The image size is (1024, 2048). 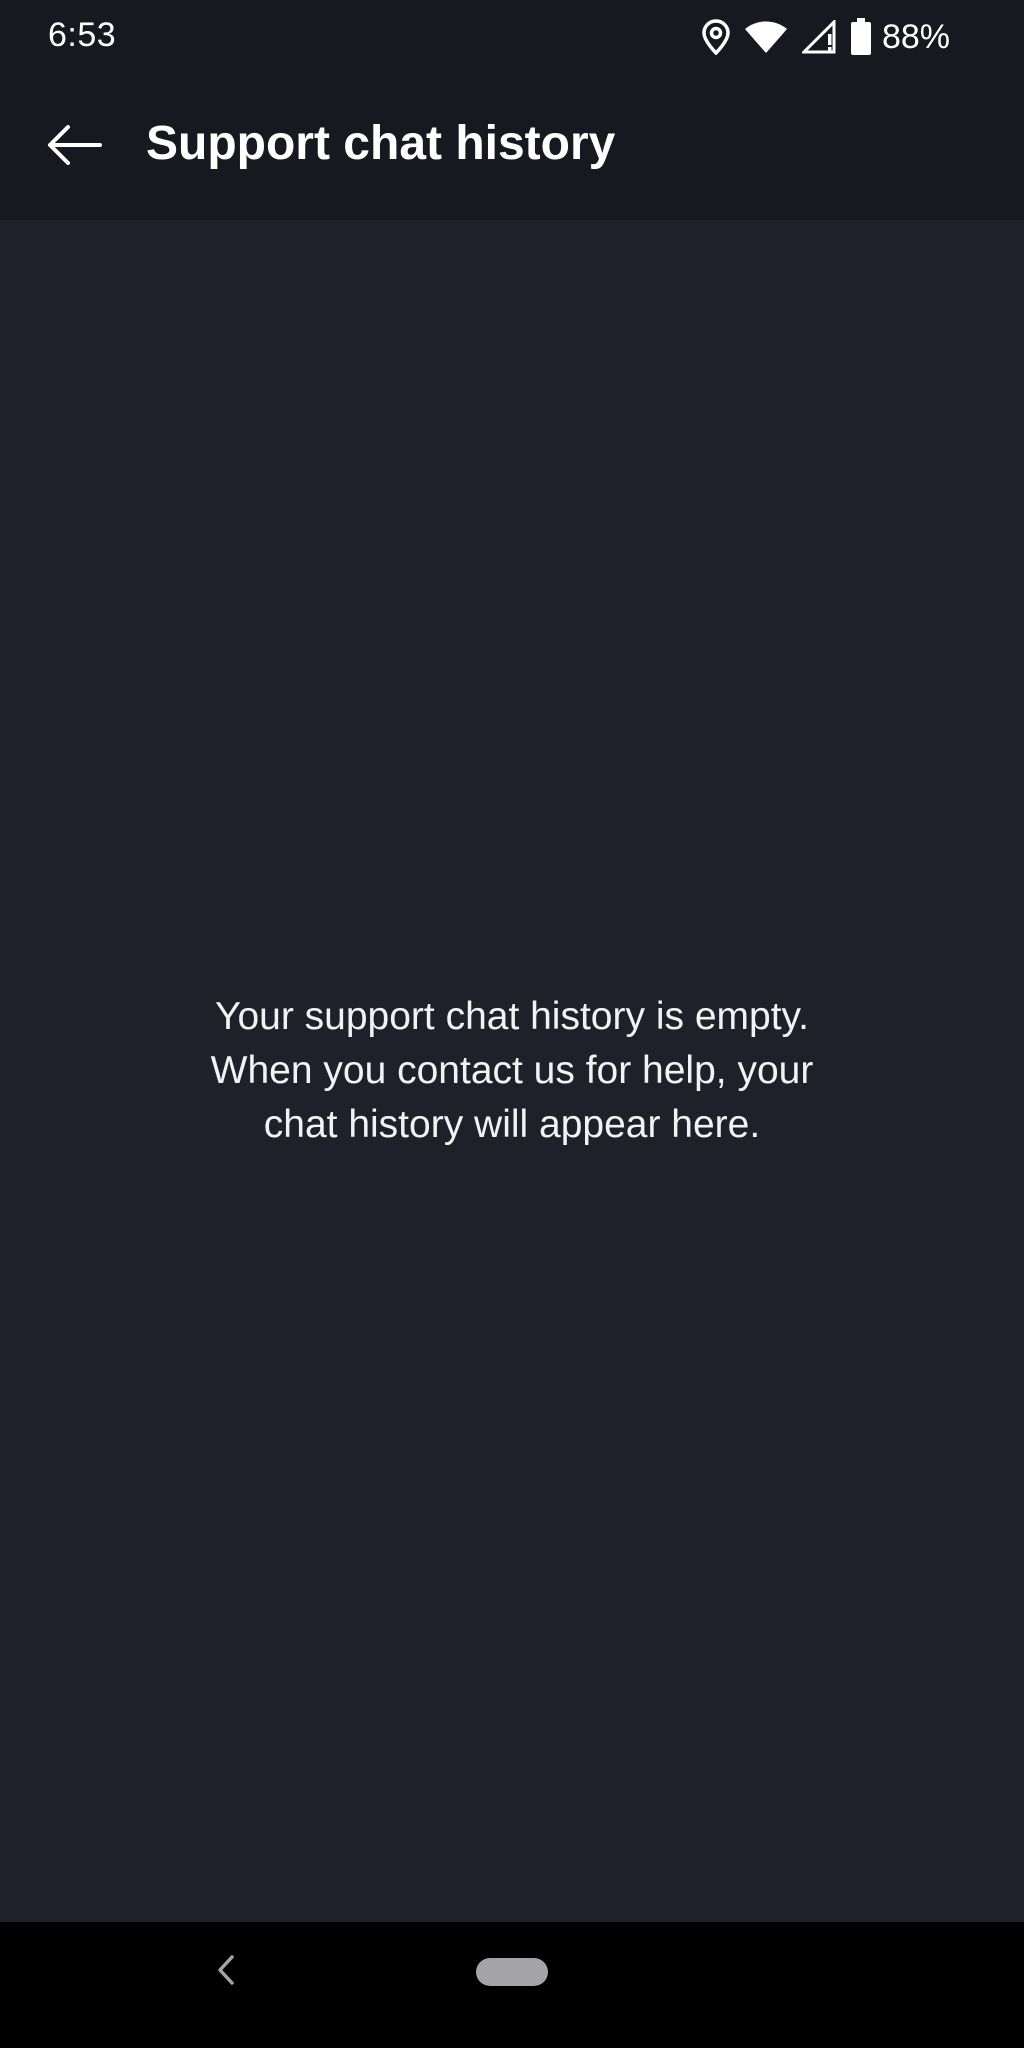 I want to click on chevron-left-icon, so click(x=226, y=1972).